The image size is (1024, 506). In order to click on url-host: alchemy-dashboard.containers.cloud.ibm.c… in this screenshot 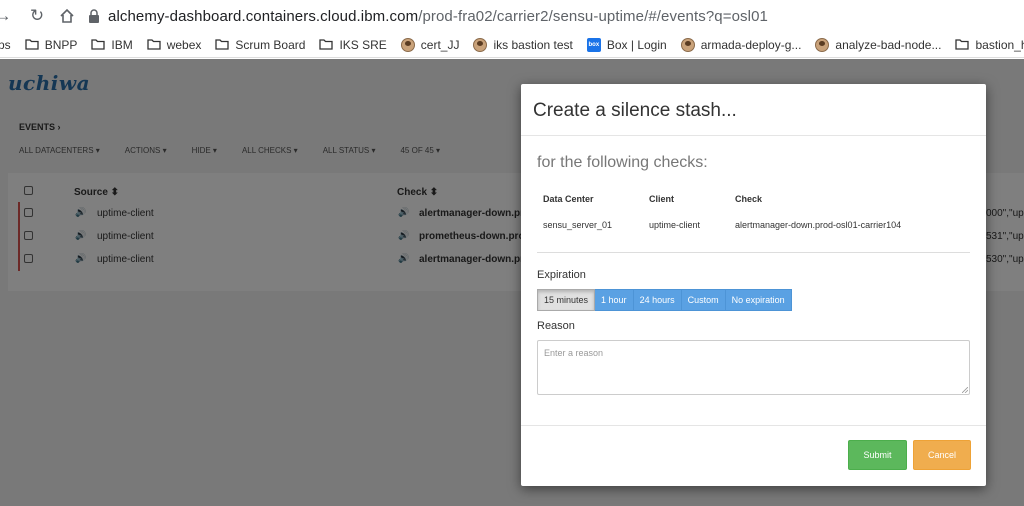, I will do `click(263, 16)`.